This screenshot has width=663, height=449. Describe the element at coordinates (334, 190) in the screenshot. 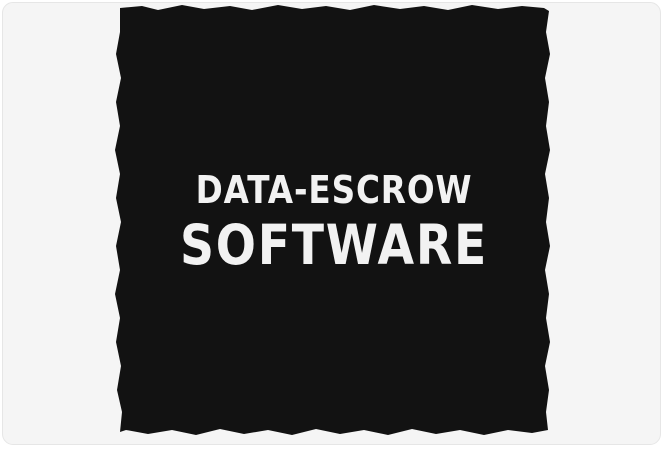

I see `logo-title-line1: DATA-ESCROW` at that location.